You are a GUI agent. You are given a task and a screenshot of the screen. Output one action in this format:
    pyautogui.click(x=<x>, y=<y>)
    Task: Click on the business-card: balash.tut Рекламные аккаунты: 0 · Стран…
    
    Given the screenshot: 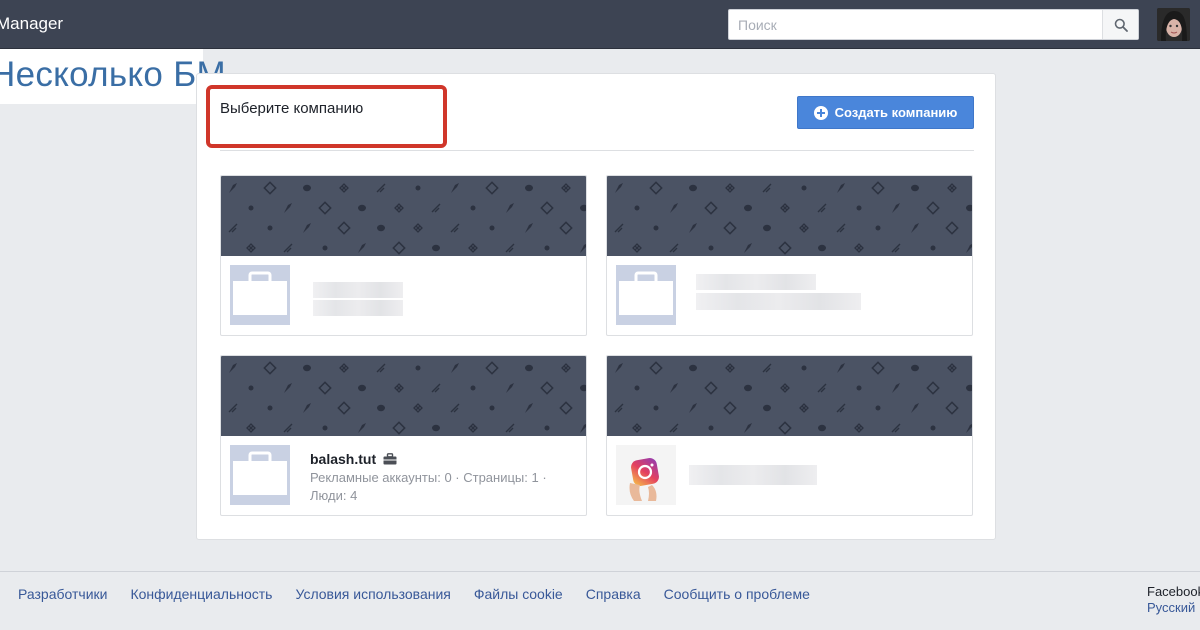 What is the action you would take?
    pyautogui.click(x=403, y=435)
    